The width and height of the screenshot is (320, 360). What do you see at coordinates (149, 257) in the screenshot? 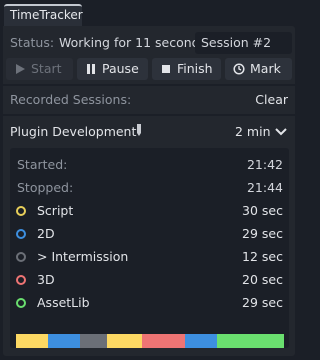
I see `category-row: > Intermission 12 sec` at bounding box center [149, 257].